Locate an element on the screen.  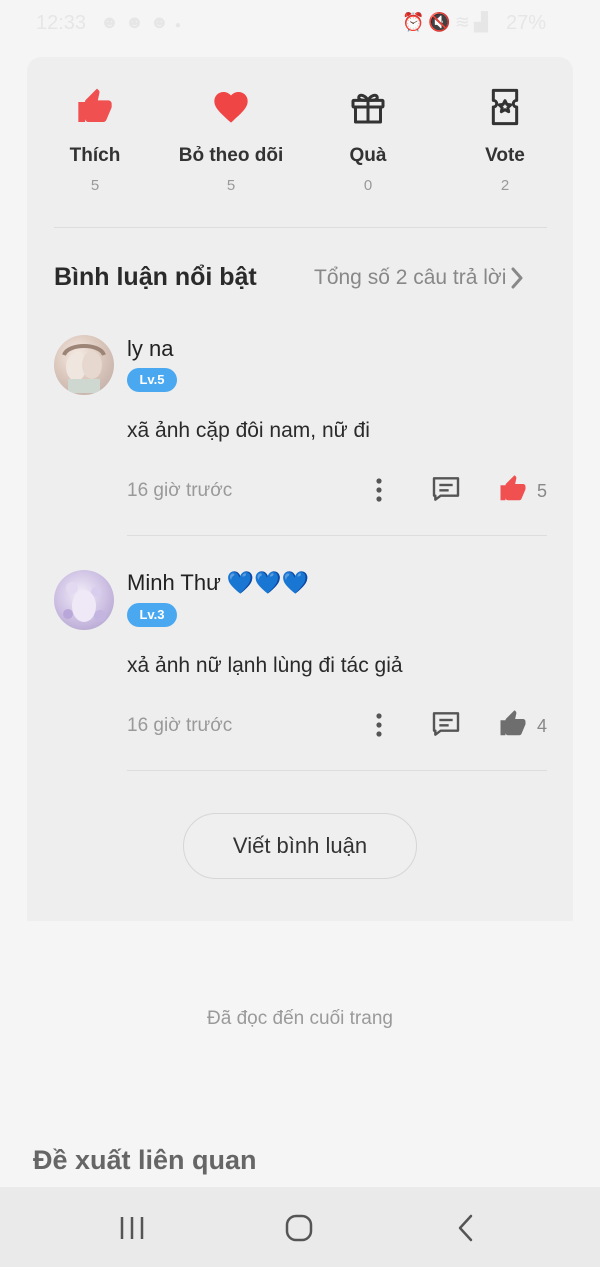
section-title: Bình luận nổi bật is located at coordinates (155, 277).